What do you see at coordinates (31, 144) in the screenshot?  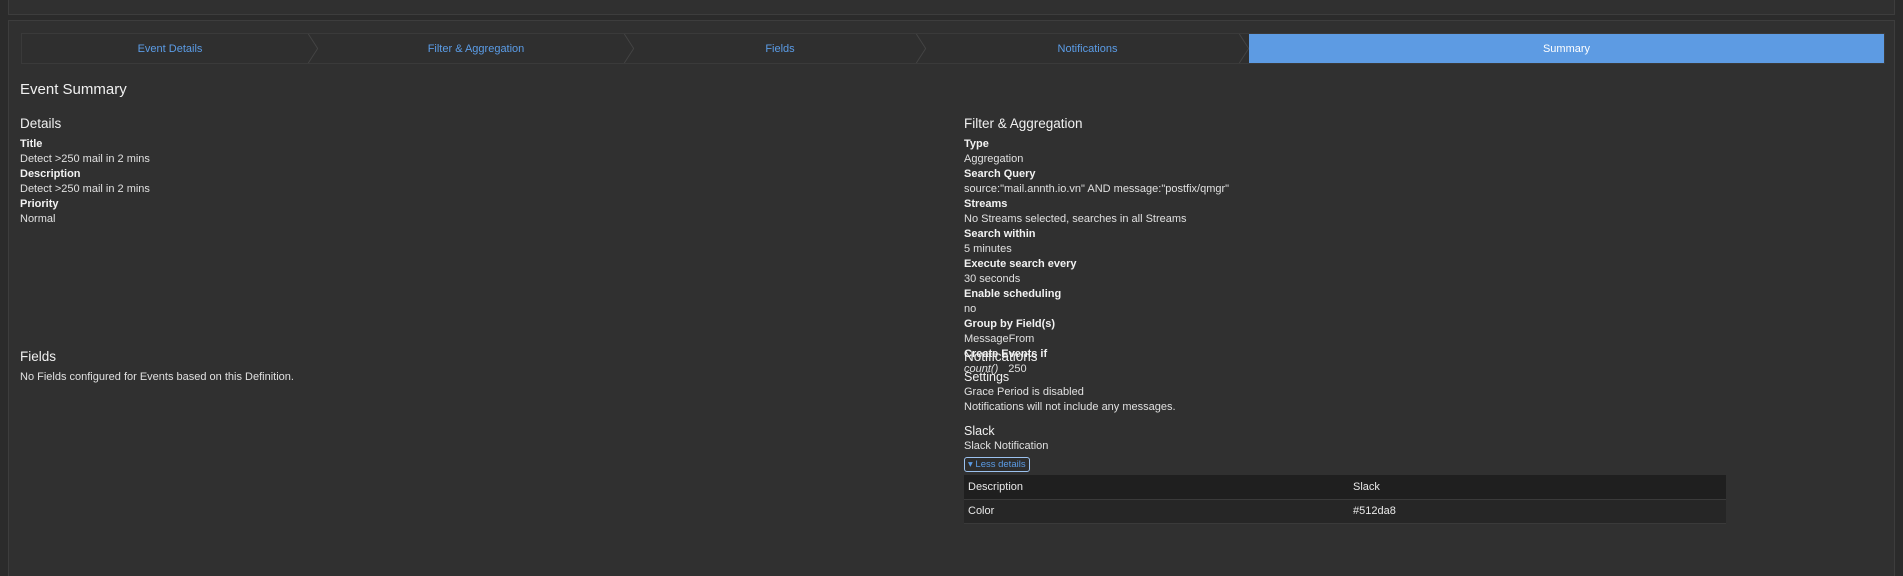 I see `title-label: Title` at bounding box center [31, 144].